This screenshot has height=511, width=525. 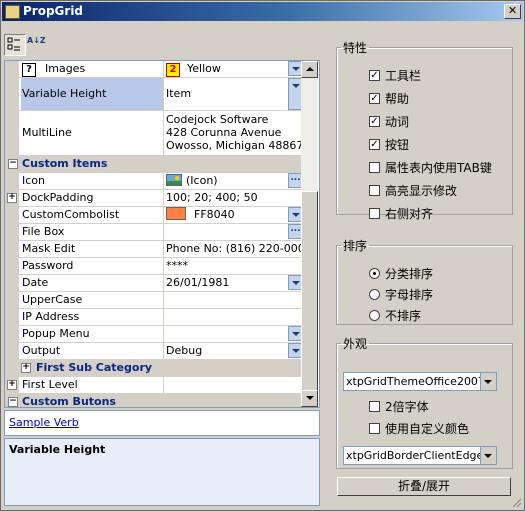 I want to click on prop-name: Output, so click(x=92, y=351).